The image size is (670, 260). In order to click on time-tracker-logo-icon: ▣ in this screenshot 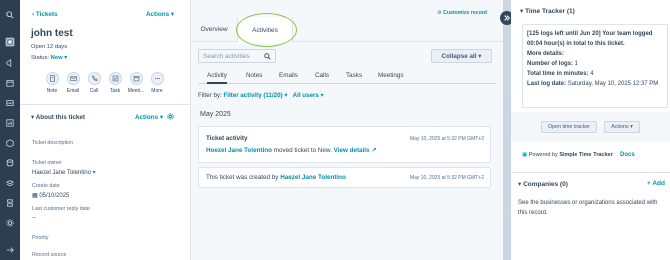, I will do `click(525, 155)`.